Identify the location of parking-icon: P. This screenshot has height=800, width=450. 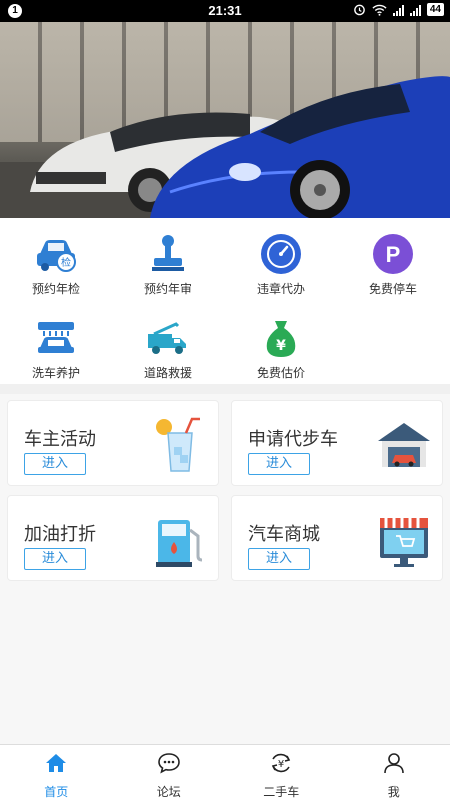
(393, 254).